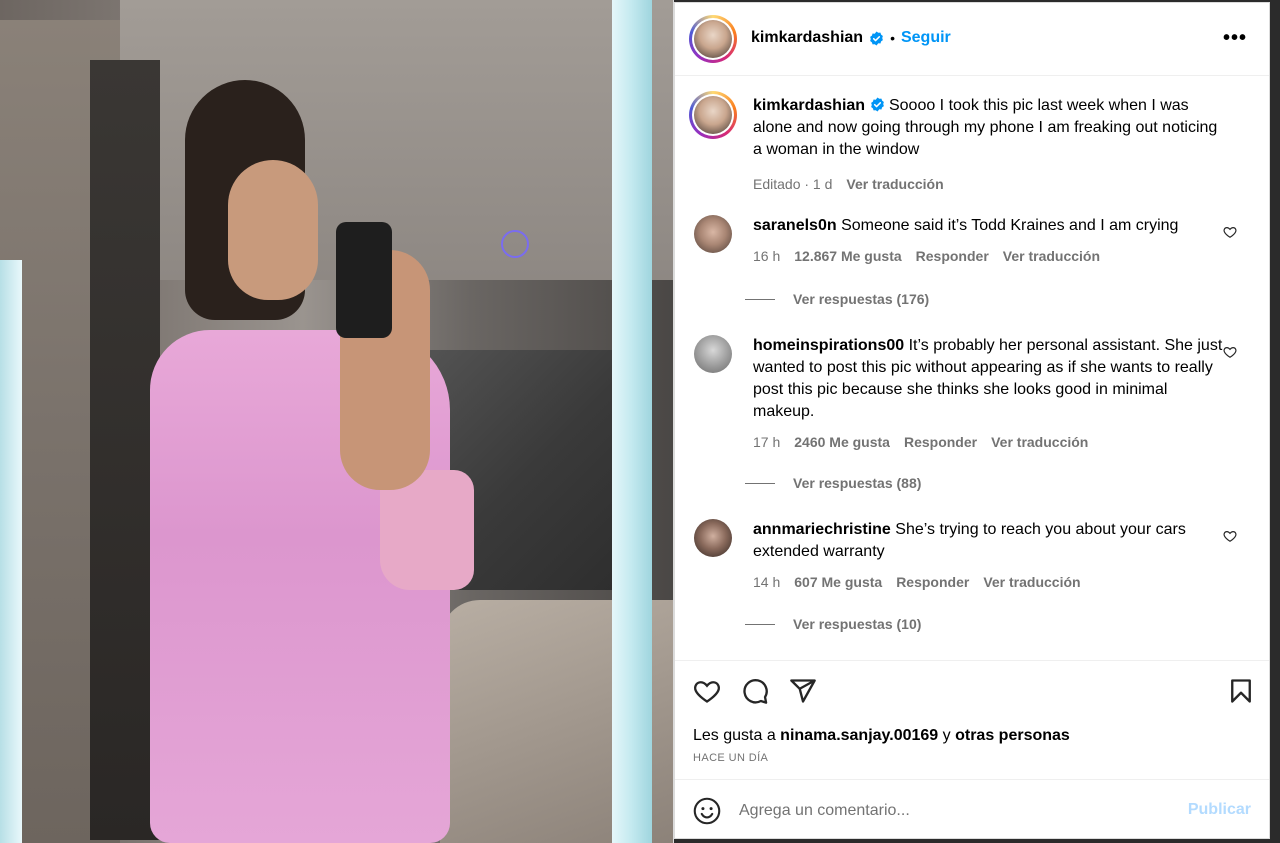 The image size is (1280, 843). Describe the element at coordinates (847, 256) in the screenshot. I see `comment-likes: 12.867 Me gusta` at that location.